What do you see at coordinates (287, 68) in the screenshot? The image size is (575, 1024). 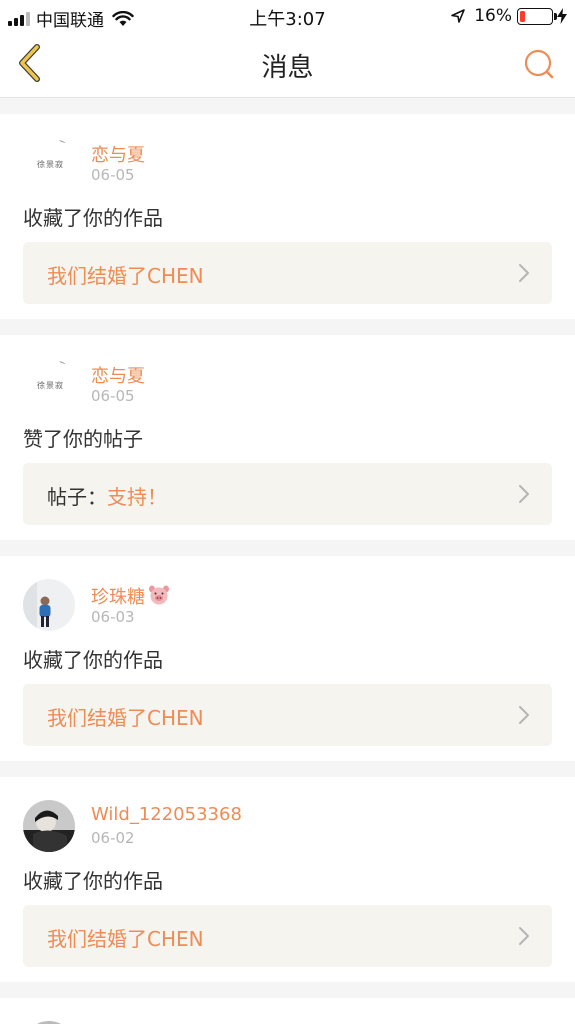 I see `page-title: 消息` at bounding box center [287, 68].